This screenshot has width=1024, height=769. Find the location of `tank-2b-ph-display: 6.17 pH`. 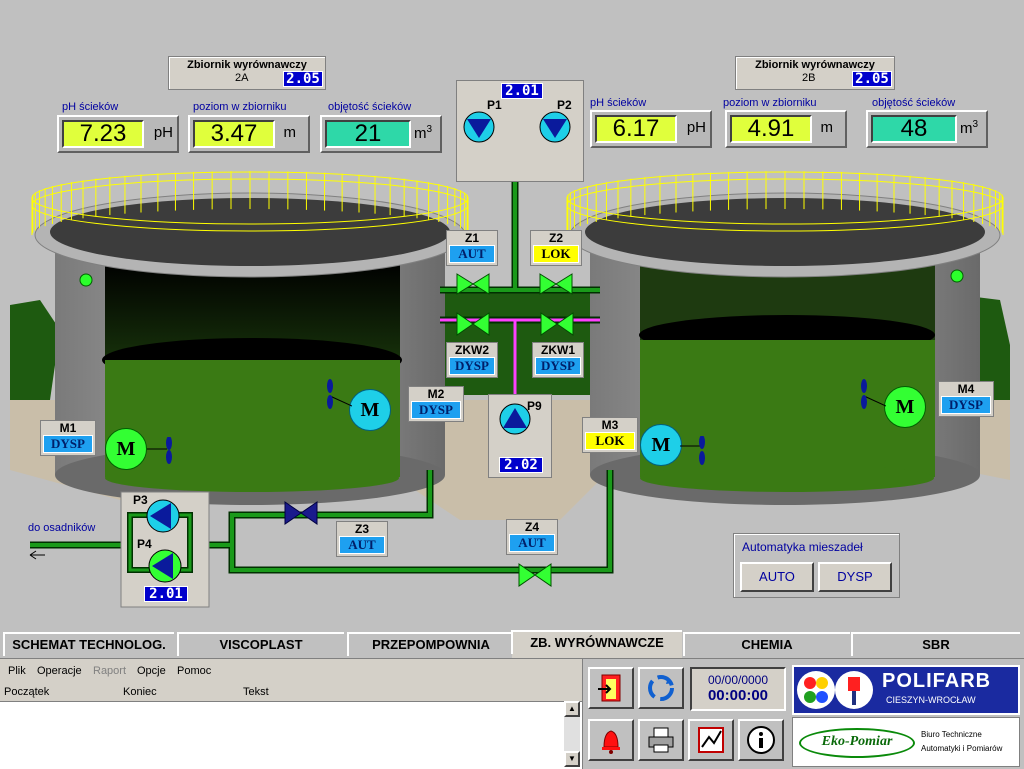

tank-2b-ph-display: 6.17 pH is located at coordinates (651, 129).